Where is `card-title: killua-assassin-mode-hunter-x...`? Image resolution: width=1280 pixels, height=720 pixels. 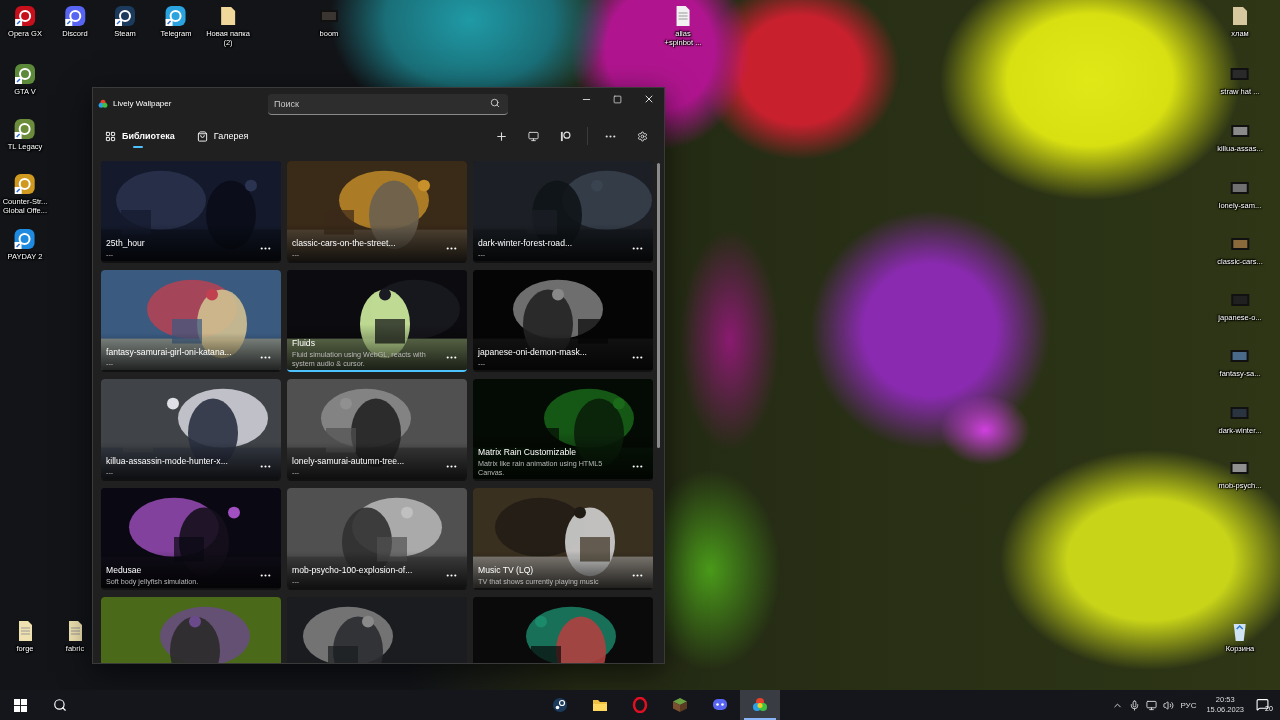
card-title: killua-assassin-mode-hunter-x... is located at coordinates (167, 461).